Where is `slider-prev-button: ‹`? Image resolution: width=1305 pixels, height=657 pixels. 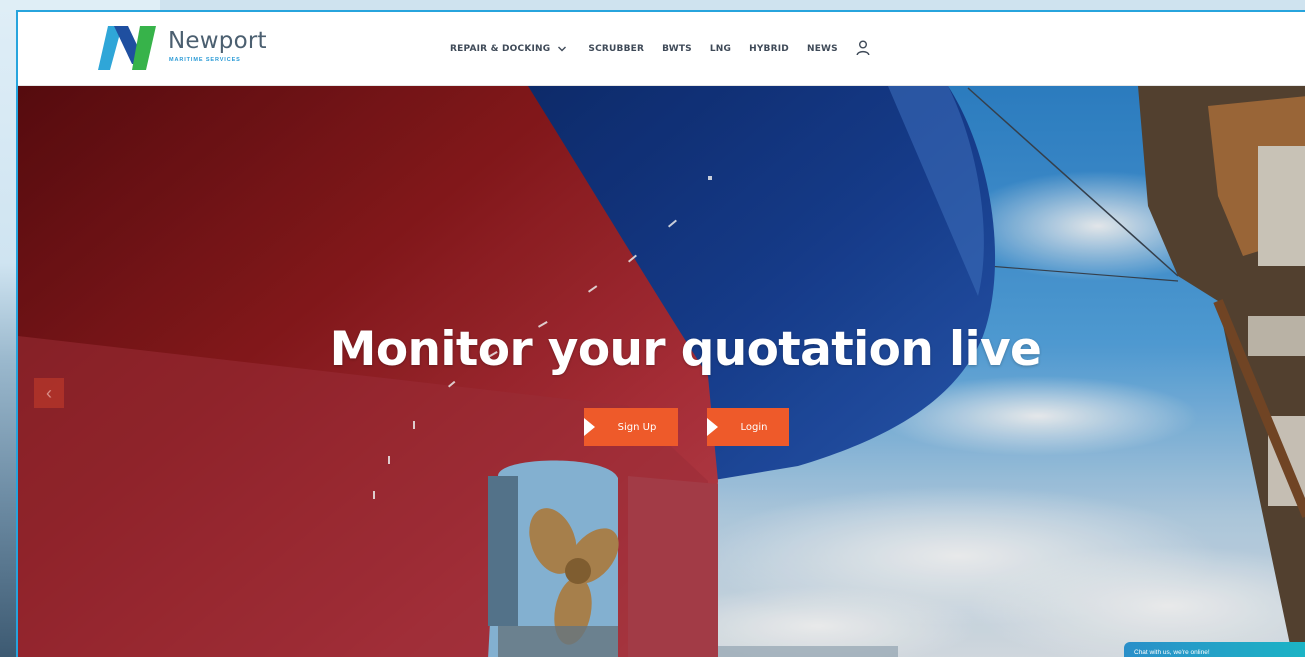
slider-prev-button: ‹ is located at coordinates (49, 393).